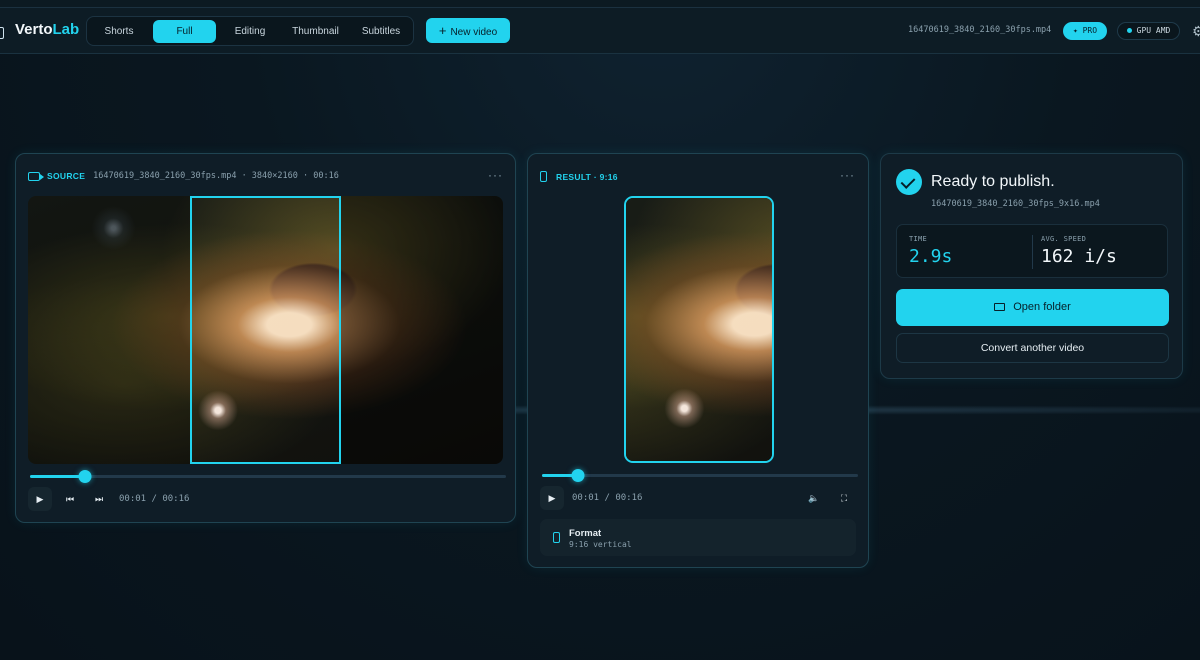 Image resolution: width=1200 pixels, height=660 pixels. Describe the element at coordinates (442, 30) in the screenshot. I see `plus-icon: +` at that location.